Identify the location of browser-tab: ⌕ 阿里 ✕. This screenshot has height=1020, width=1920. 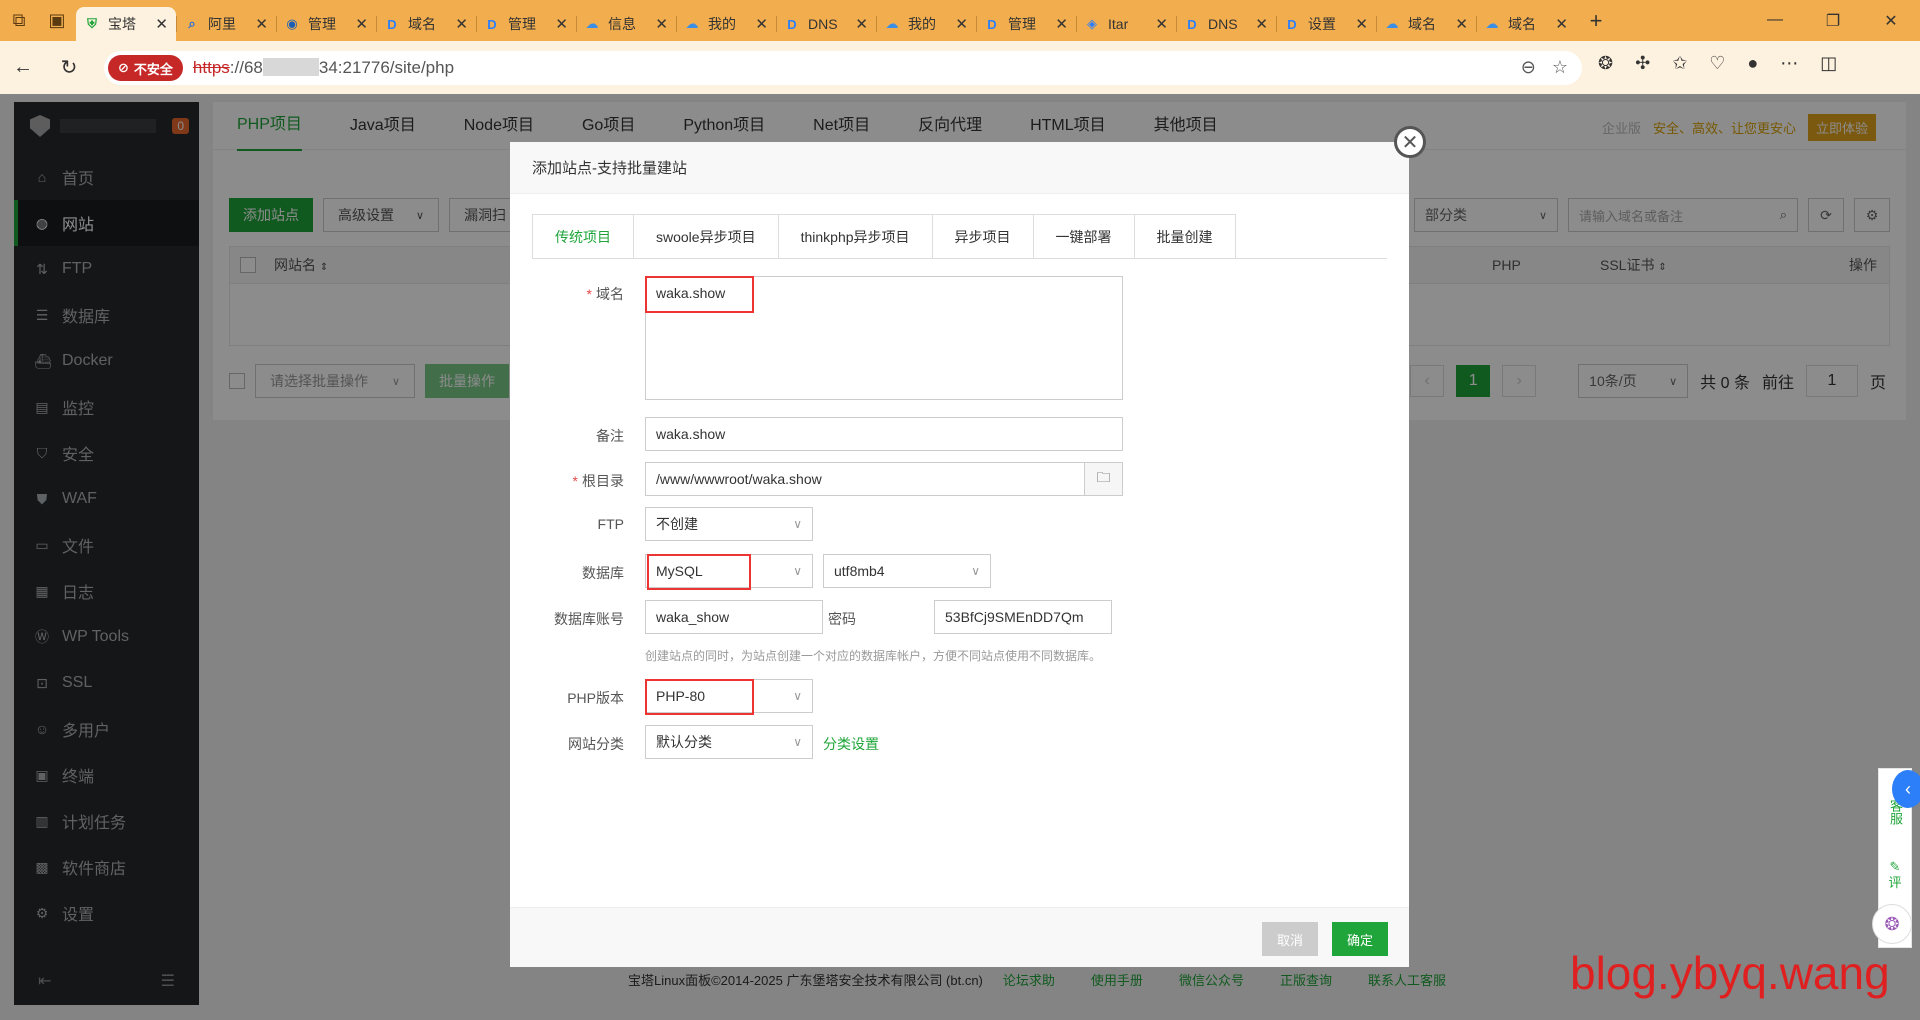
(226, 24).